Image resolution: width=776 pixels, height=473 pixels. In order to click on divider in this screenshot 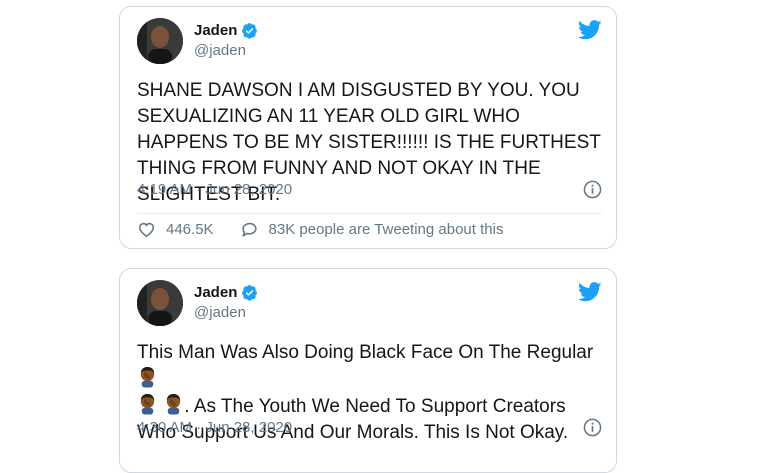, I will do `click(369, 213)`.